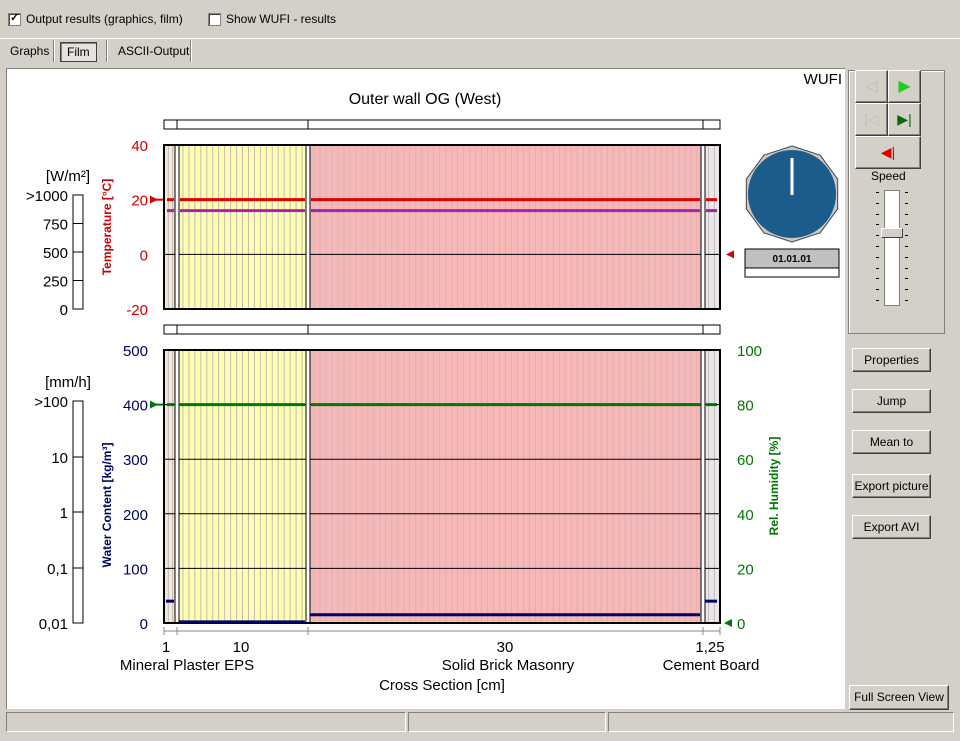  Describe the element at coordinates (53, 624) in the screenshot. I see `rain-tick-label: 0,01` at that location.